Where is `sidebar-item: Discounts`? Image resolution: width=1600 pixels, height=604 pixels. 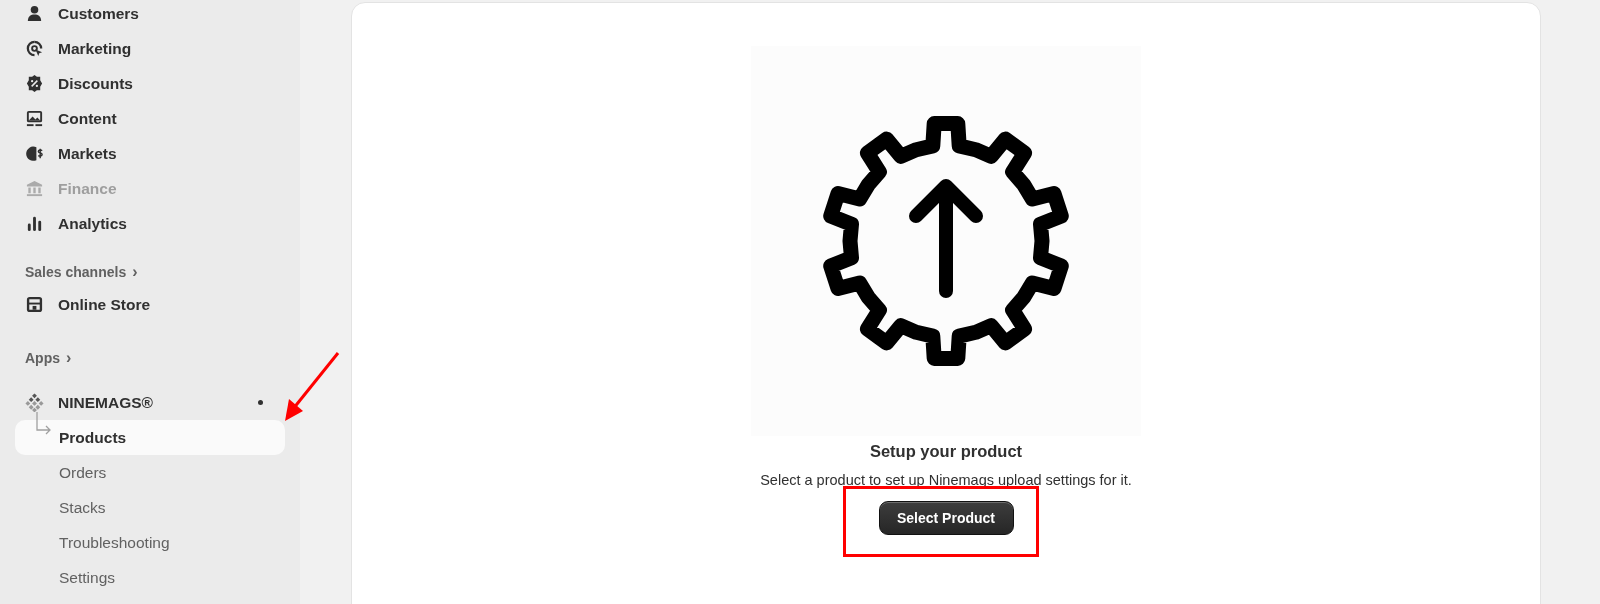 sidebar-item: Discounts is located at coordinates (150, 83).